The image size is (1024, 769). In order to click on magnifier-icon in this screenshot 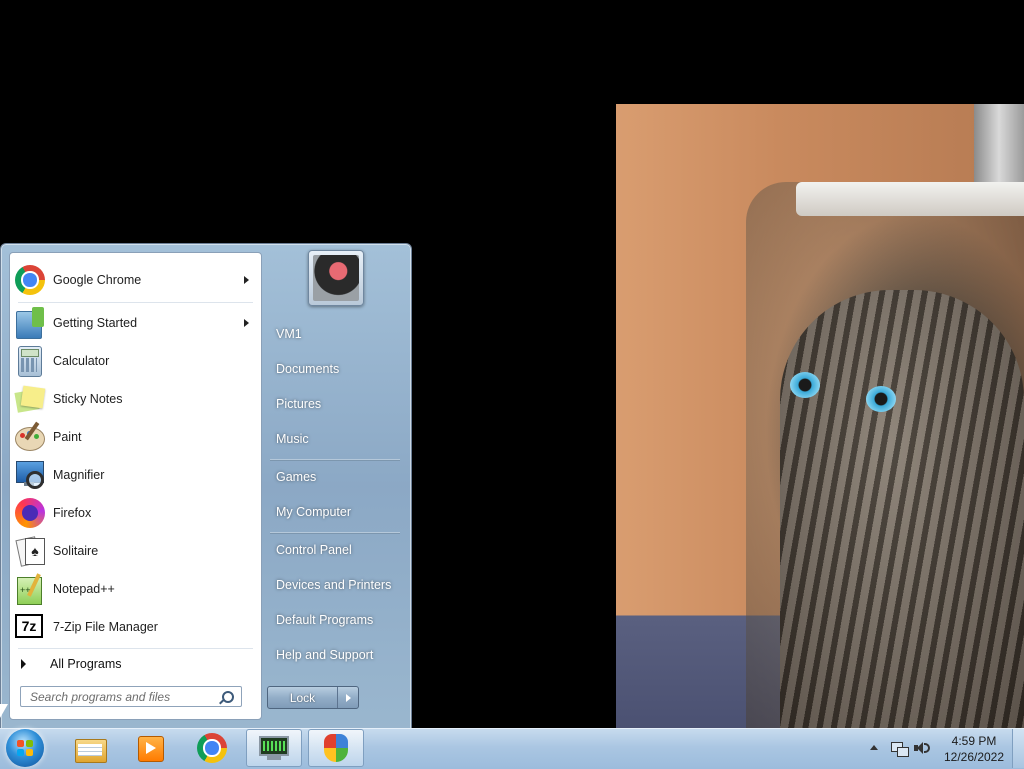, I will do `click(30, 475)`.